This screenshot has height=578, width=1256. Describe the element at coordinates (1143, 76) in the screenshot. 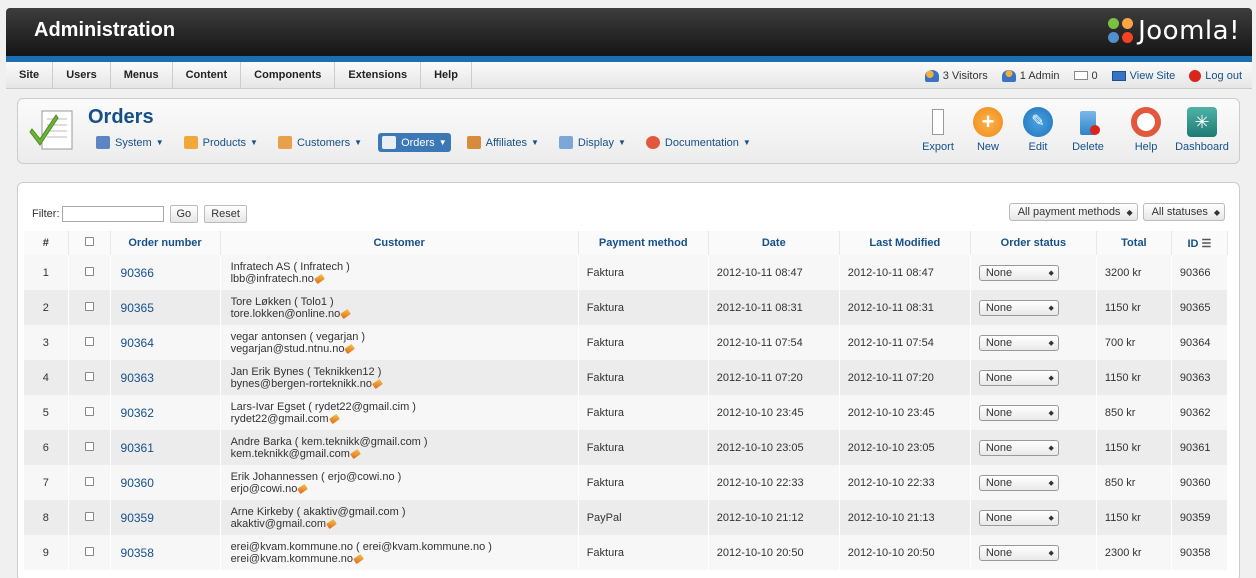

I see `view-site-link: View Site` at that location.